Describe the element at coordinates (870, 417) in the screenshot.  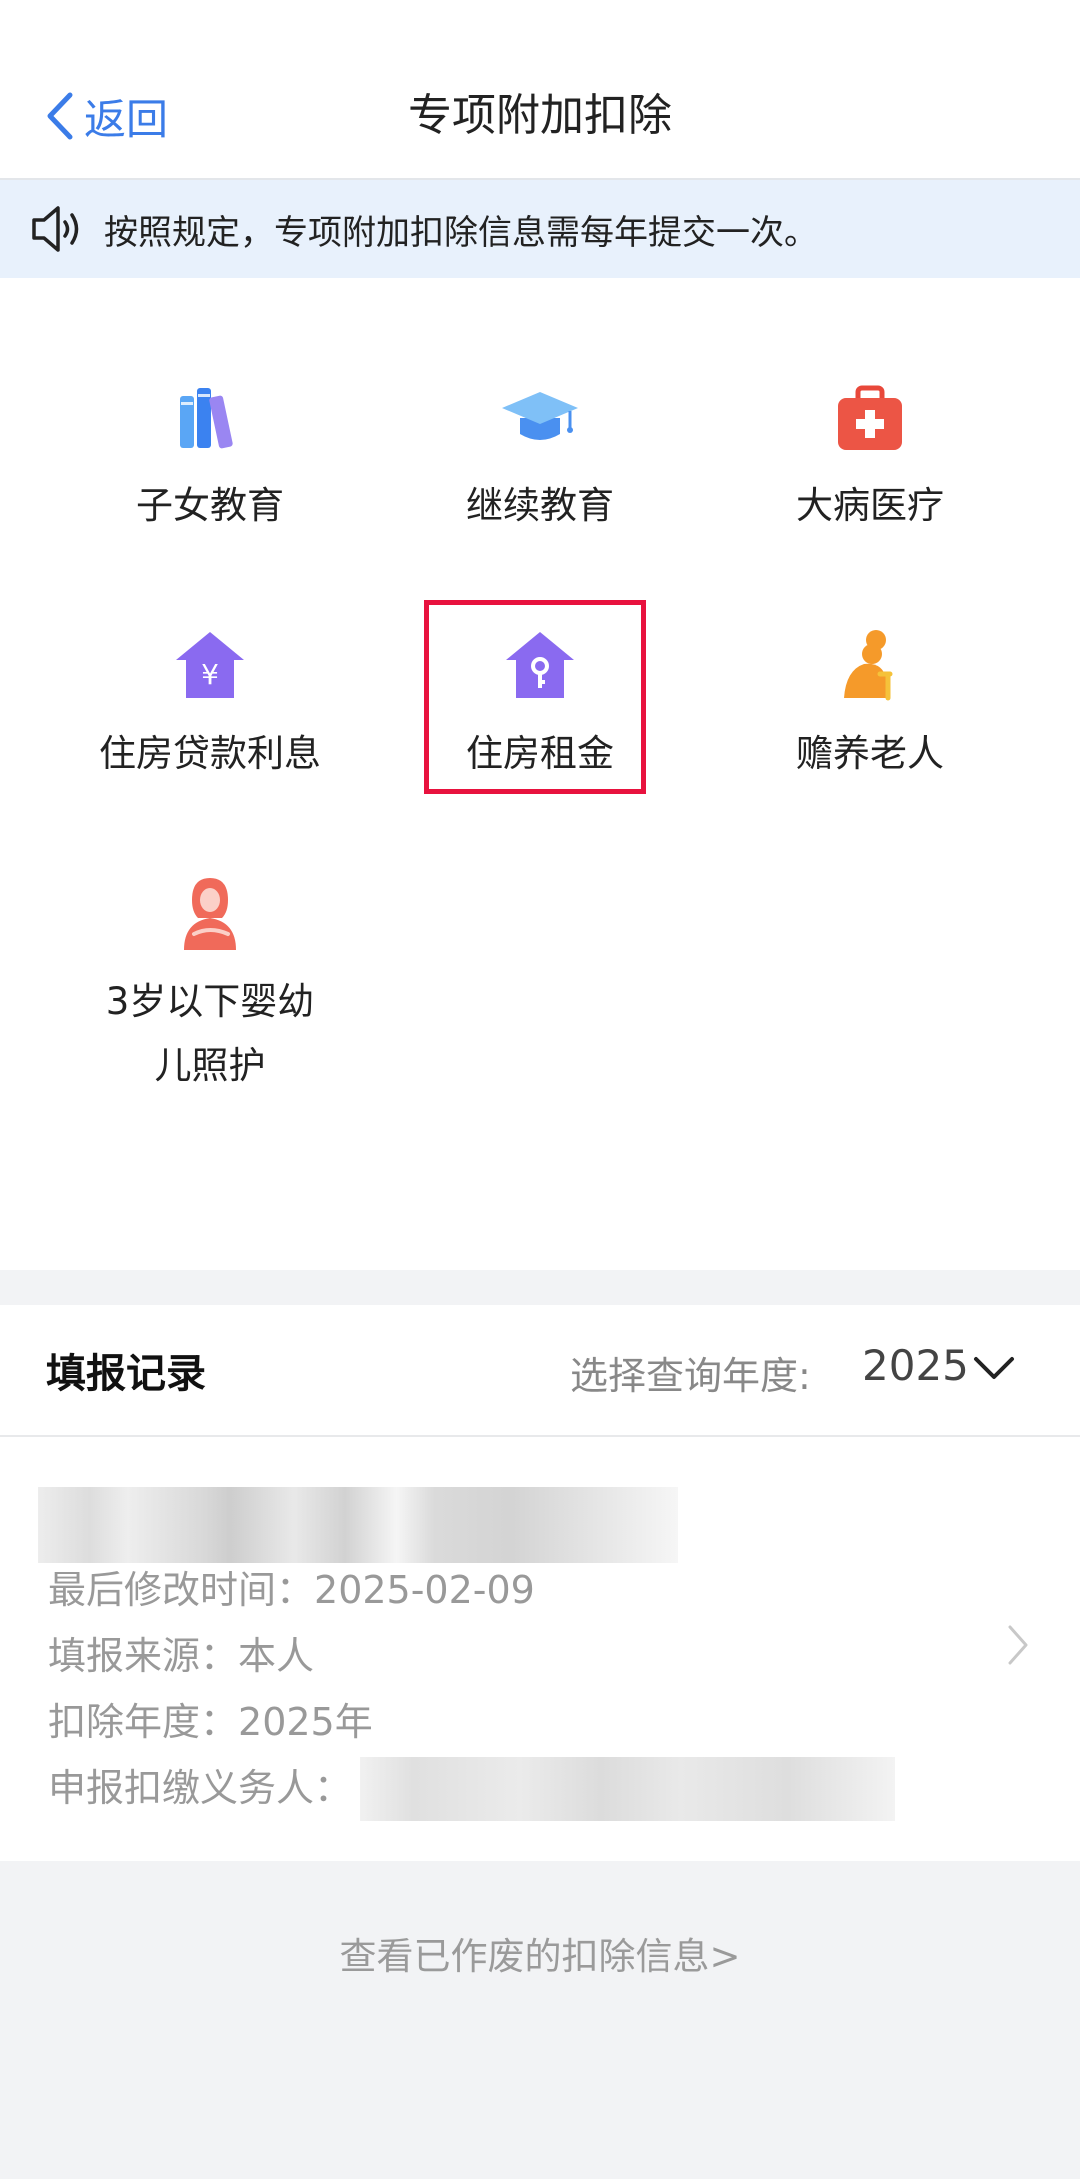
I see `medical-kit-icon` at that location.